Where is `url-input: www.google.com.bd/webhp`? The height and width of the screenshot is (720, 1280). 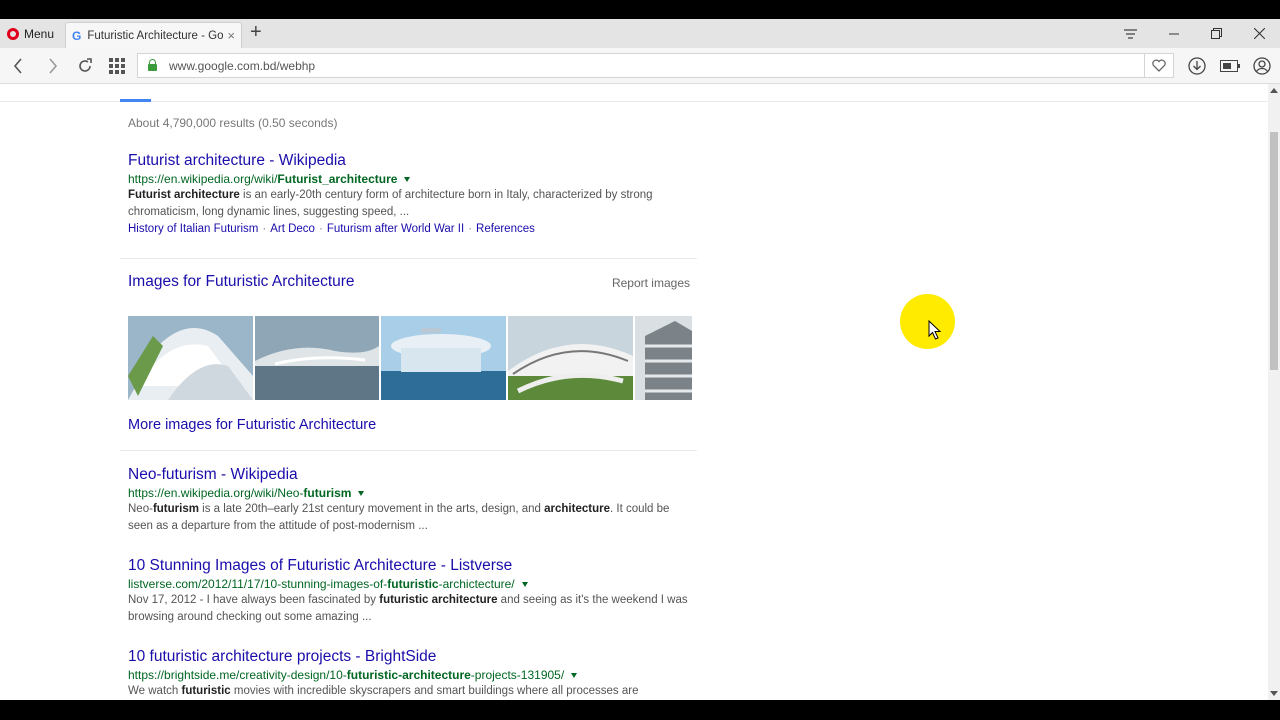 url-input: www.google.com.bd/webhp is located at coordinates (655, 65).